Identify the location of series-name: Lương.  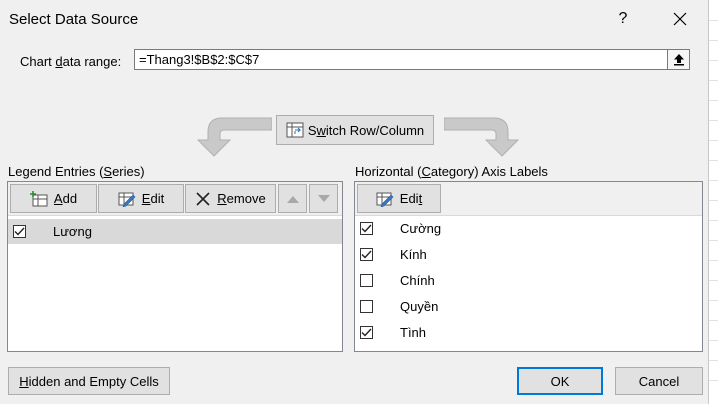
(72, 231).